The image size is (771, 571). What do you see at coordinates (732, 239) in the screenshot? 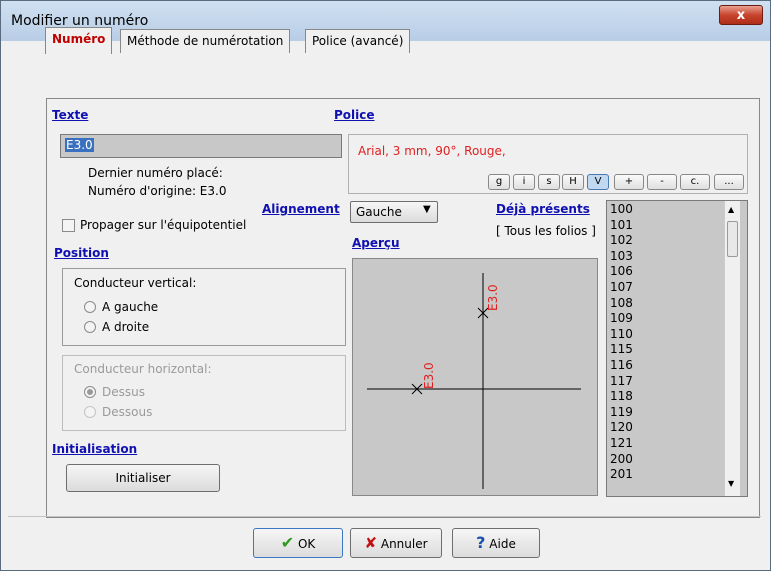
I see `scroll-thumb` at bounding box center [732, 239].